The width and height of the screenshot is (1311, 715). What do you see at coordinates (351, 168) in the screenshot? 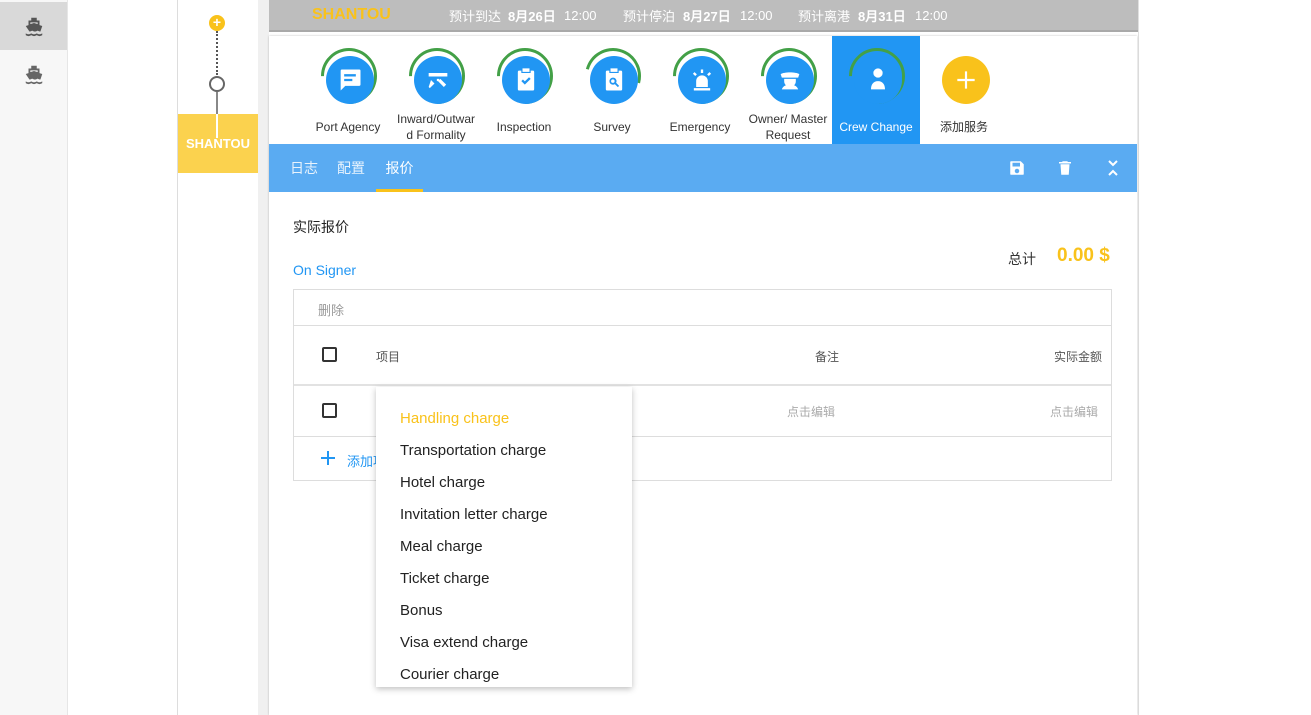
I see `tab-config: 配置` at bounding box center [351, 168].